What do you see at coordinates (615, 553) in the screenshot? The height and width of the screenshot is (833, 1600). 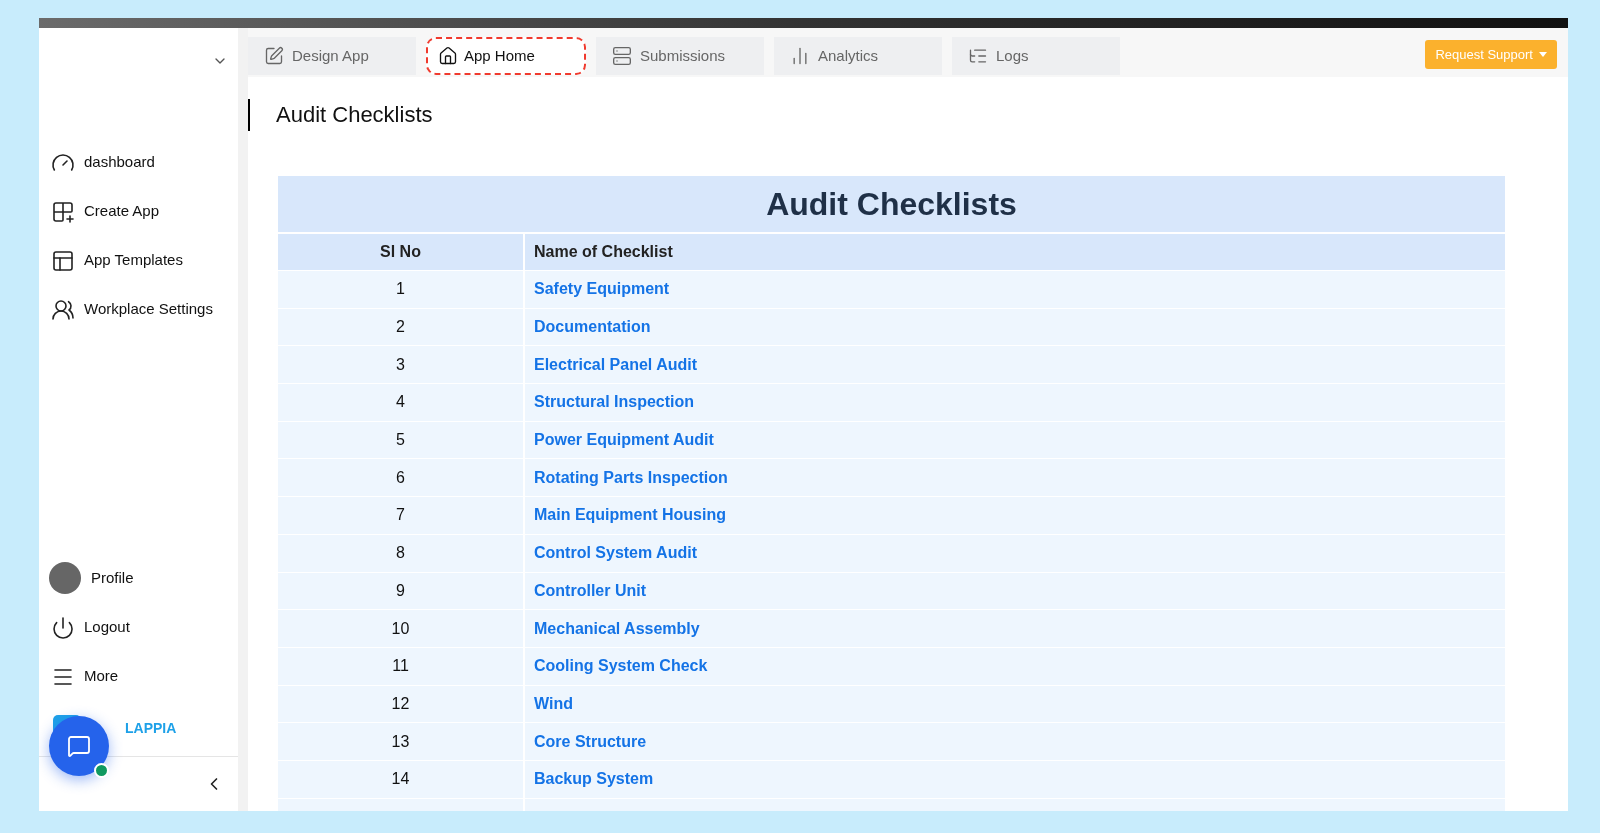 I see `checklist-link: Control System Audit` at bounding box center [615, 553].